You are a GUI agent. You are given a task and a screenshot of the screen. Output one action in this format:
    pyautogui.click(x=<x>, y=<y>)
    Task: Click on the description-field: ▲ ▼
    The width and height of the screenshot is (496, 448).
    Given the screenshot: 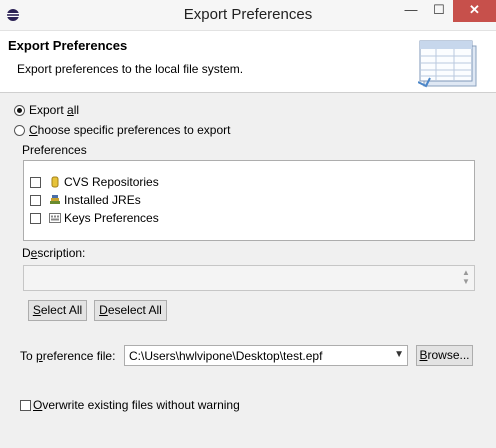 What is the action you would take?
    pyautogui.click(x=249, y=278)
    